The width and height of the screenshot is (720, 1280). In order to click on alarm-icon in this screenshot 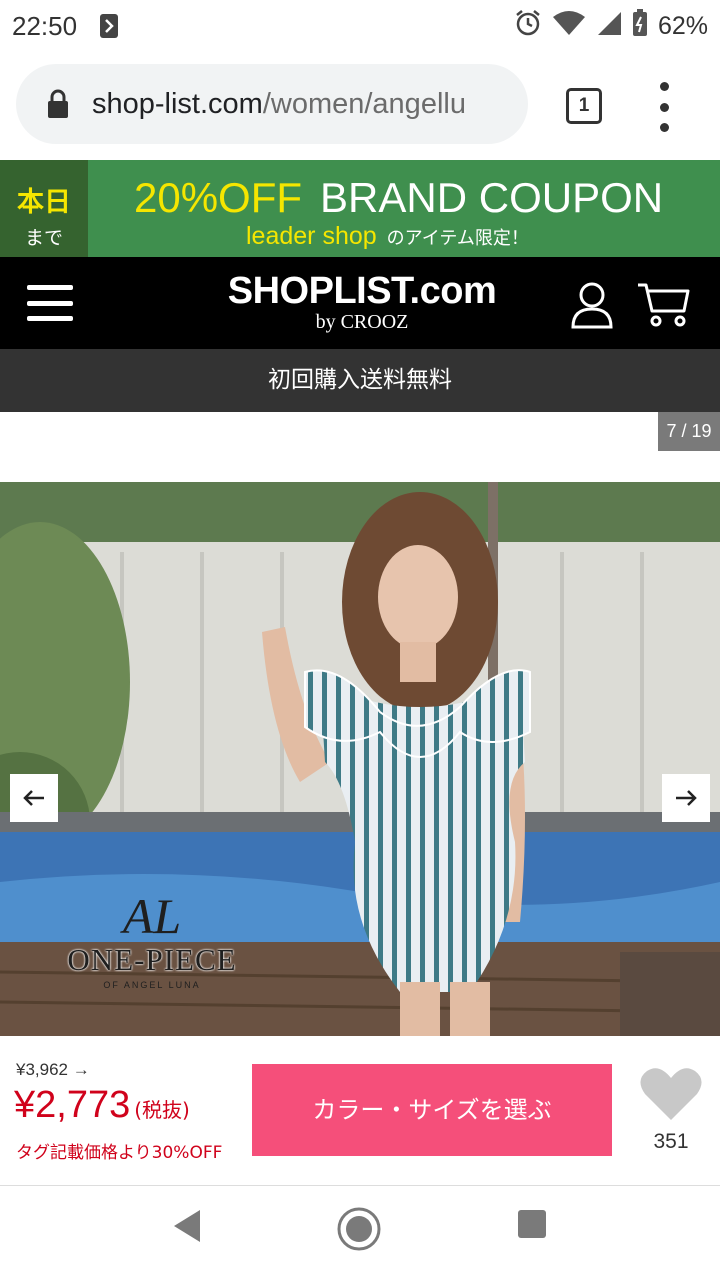, I will do `click(528, 26)`.